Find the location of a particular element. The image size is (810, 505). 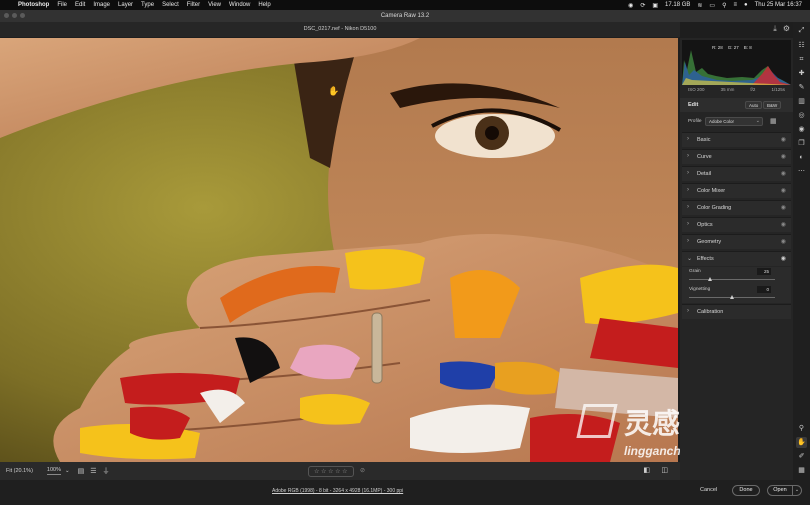

zoom-tool-icon: ⚲ is located at coordinates (801, 428).